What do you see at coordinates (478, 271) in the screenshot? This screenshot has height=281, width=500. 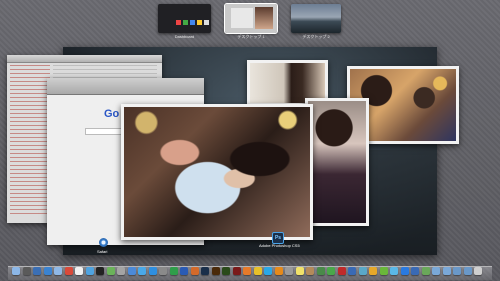 I see `trash-icon` at bounding box center [478, 271].